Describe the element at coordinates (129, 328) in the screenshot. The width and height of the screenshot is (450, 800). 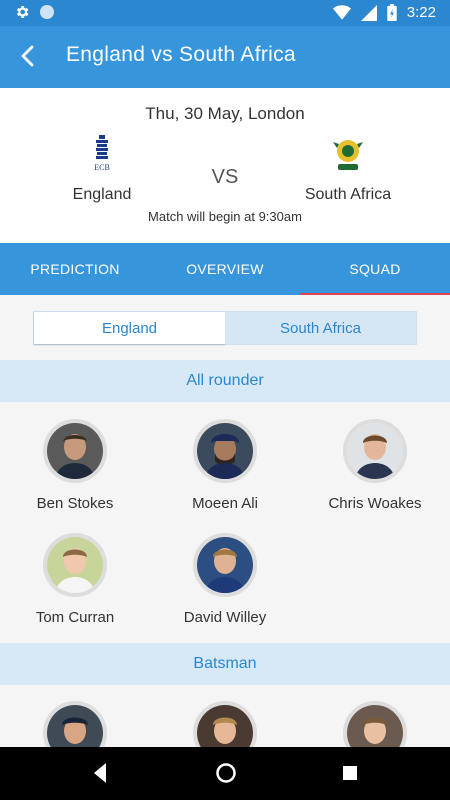
I see `toggle-england: England` at that location.